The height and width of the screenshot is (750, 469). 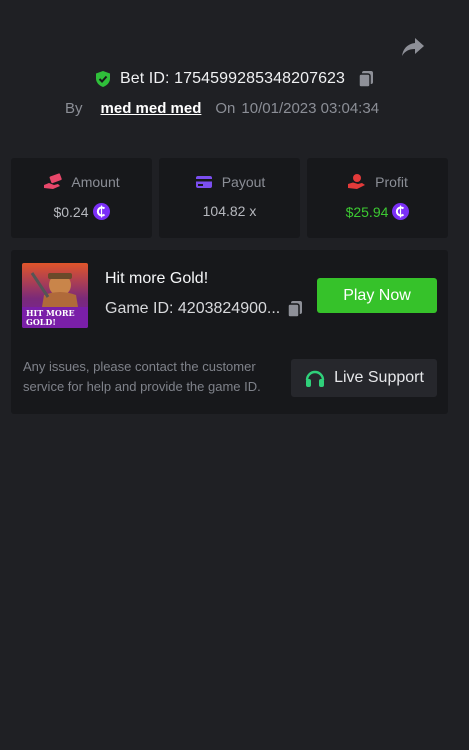 What do you see at coordinates (225, 108) in the screenshot?
I see `on-label: On` at bounding box center [225, 108].